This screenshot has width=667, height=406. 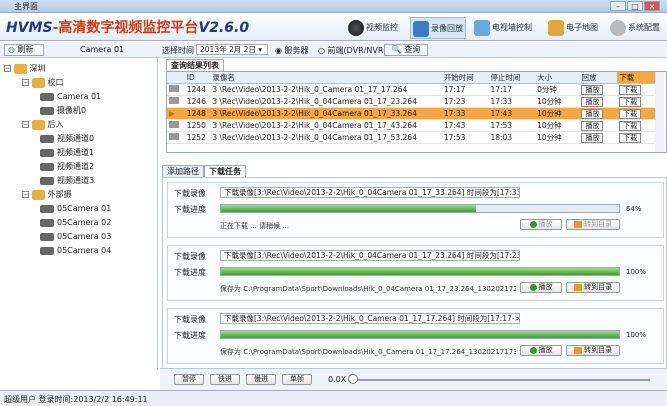 What do you see at coordinates (80, 69) in the screenshot?
I see `tree-group: − 深圳` at bounding box center [80, 69].